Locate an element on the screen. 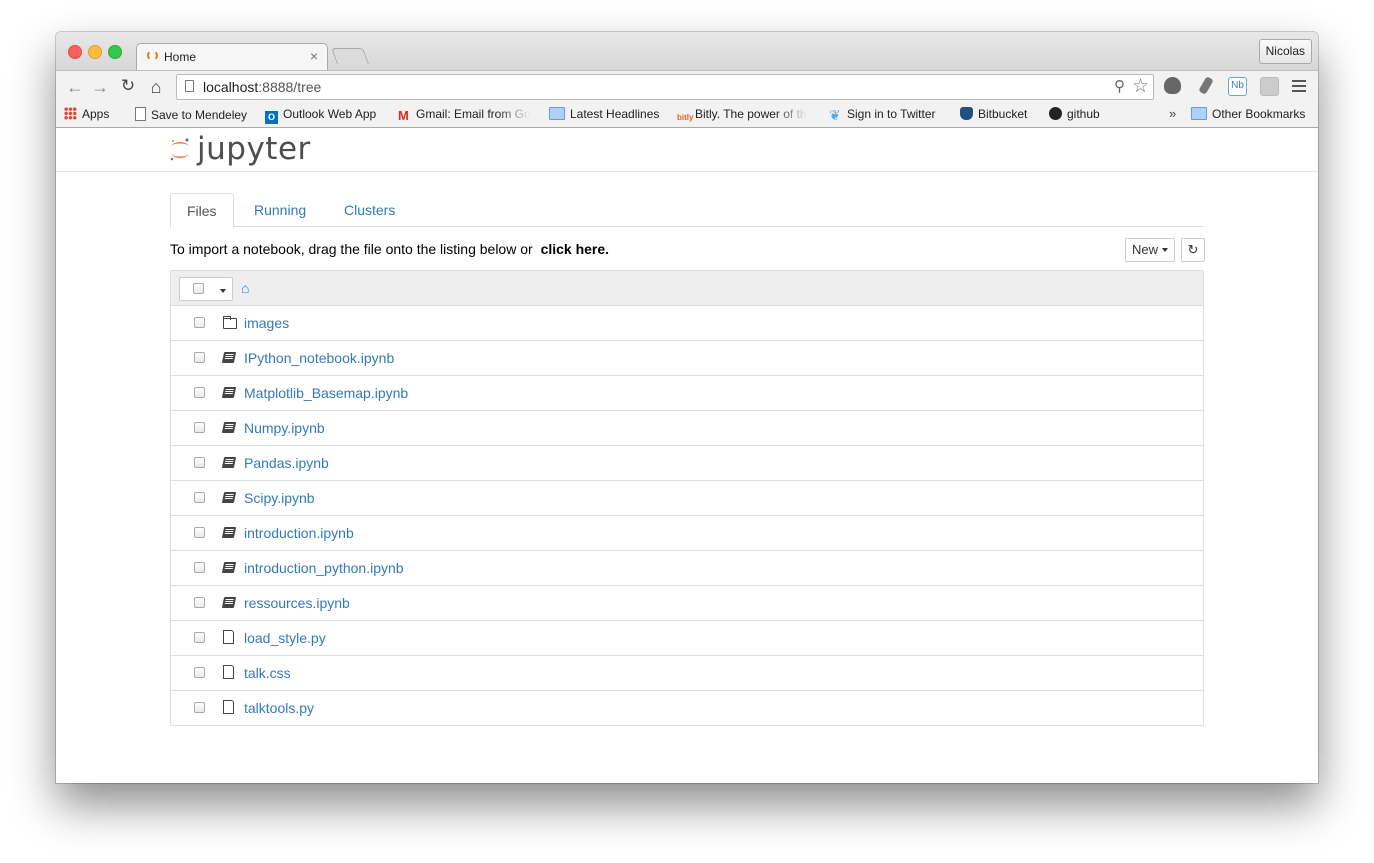 This screenshot has width=1374, height=863. list-item: Scipy.ipynb is located at coordinates (687, 497).